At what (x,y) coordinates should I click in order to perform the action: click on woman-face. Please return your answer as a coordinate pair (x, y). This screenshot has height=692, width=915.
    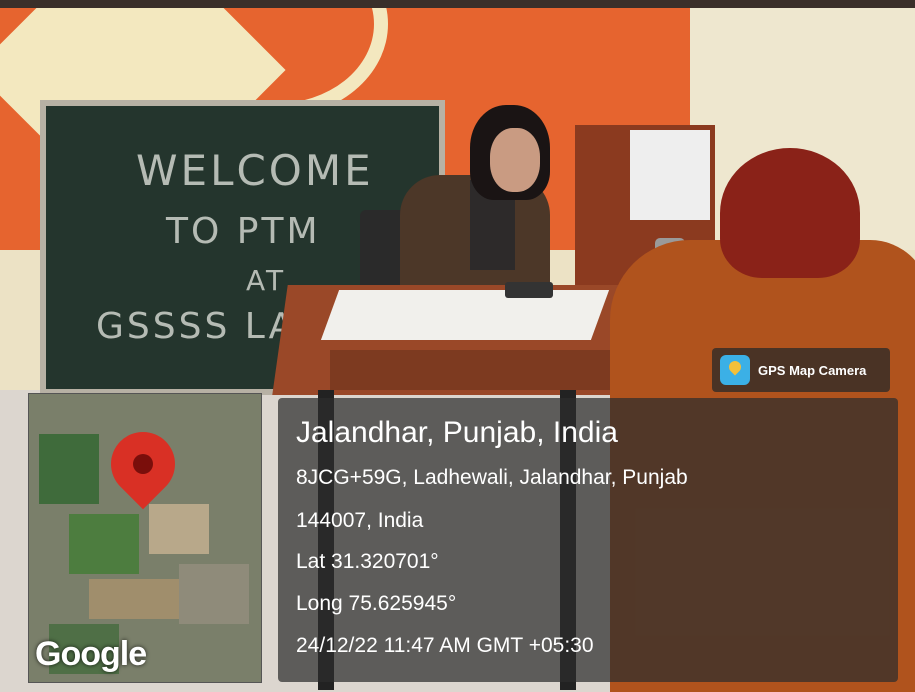
    Looking at the image, I should click on (515, 160).